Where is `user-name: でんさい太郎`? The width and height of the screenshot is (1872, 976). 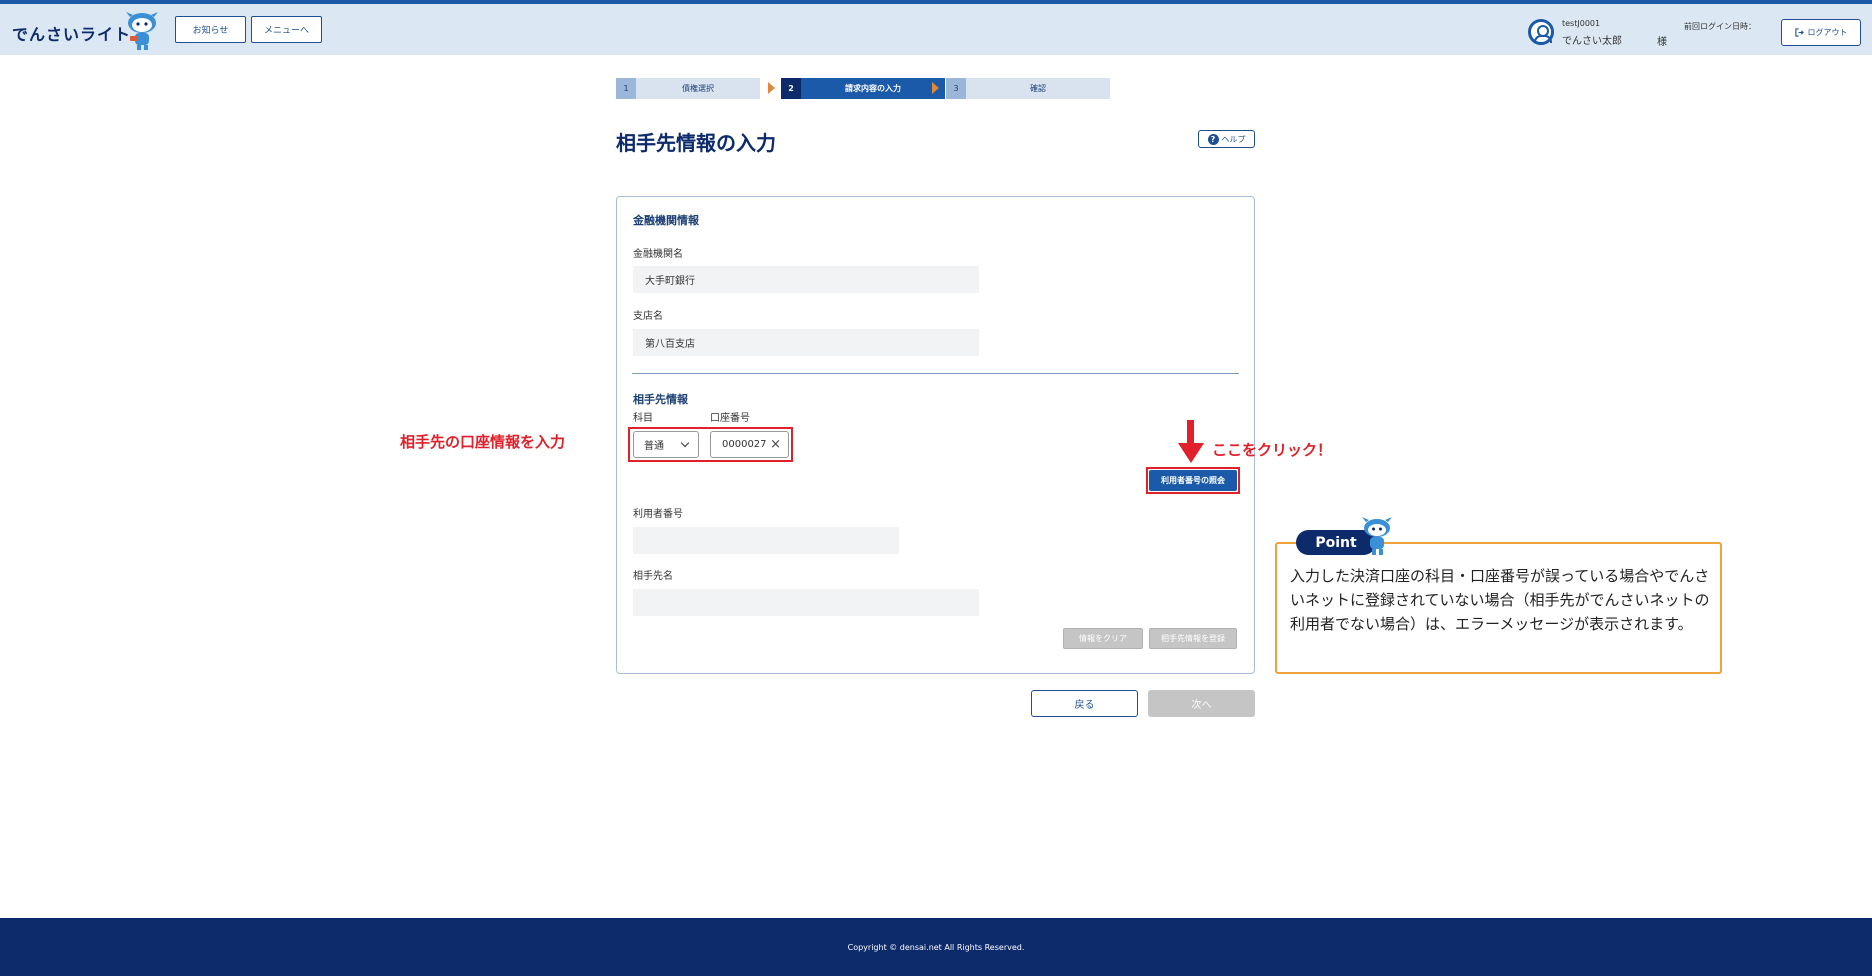
user-name: でんさい太郎 is located at coordinates (1592, 41).